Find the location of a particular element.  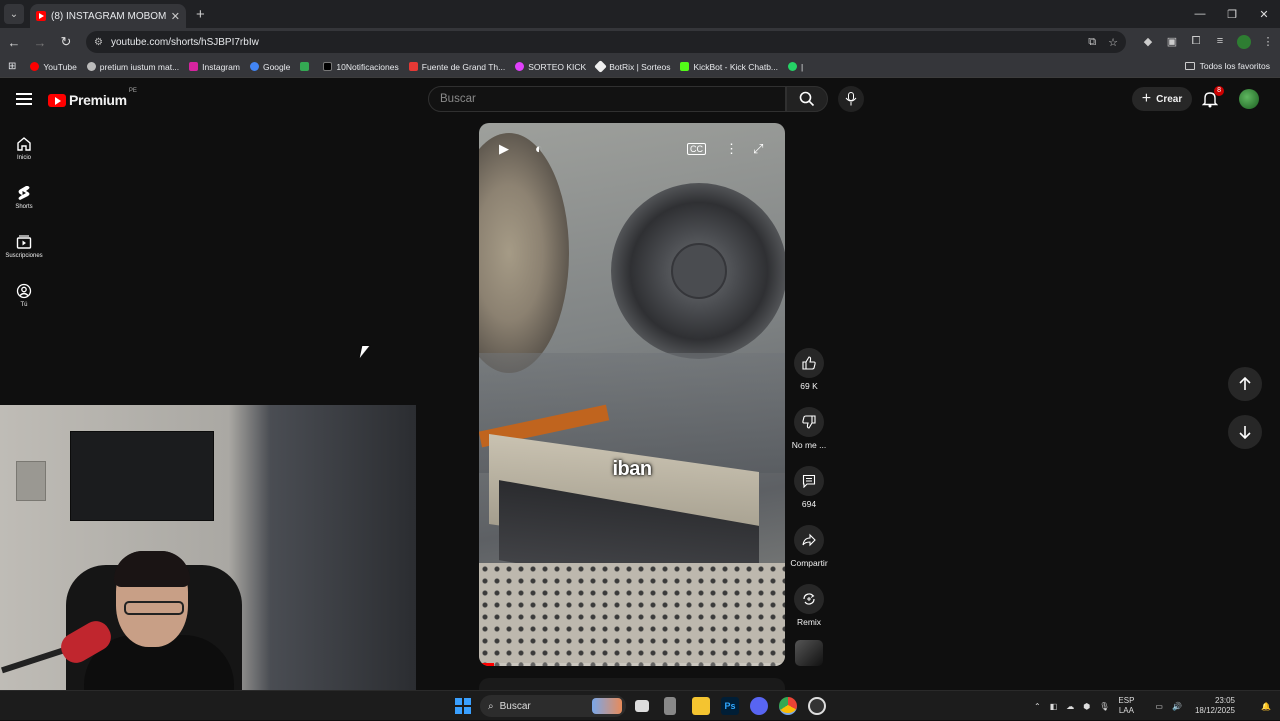

tab-search-button: ⌄ is located at coordinates (14, 14).